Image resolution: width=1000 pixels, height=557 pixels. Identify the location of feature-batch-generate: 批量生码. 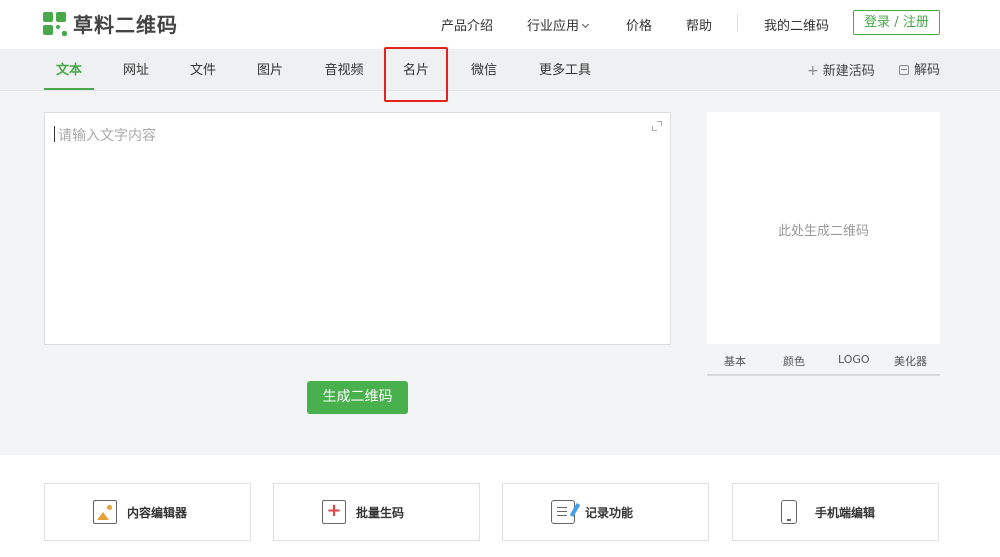
(376, 512).